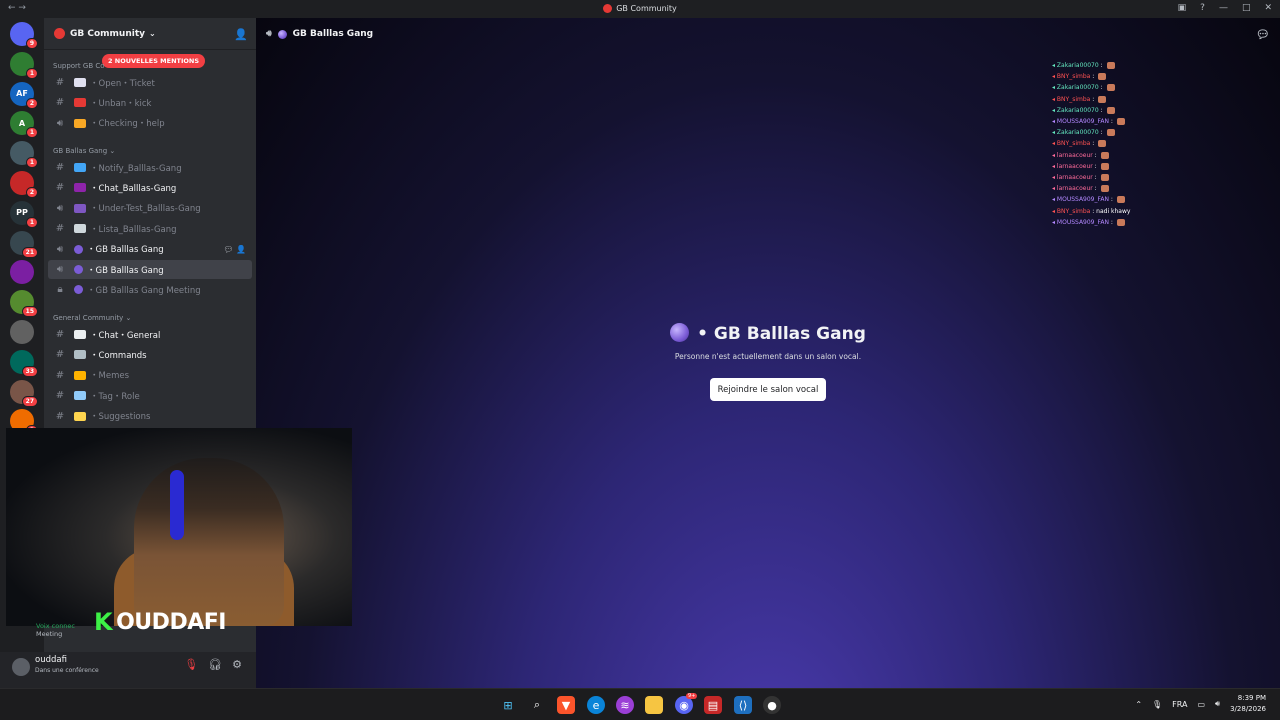  I want to click on speaker-icon: 🔊︎, so click(60, 208).